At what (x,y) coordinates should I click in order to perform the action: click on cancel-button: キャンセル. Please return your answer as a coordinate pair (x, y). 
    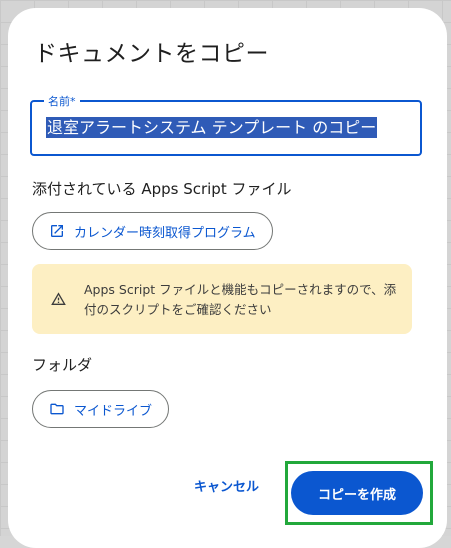
    Looking at the image, I should click on (226, 485).